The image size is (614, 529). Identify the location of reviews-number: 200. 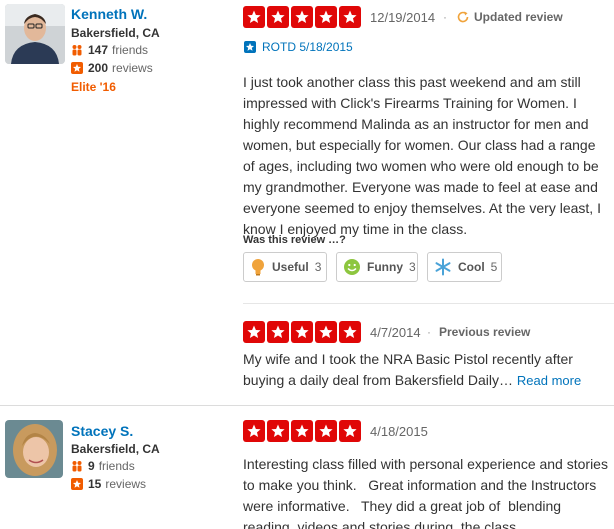
(98, 68).